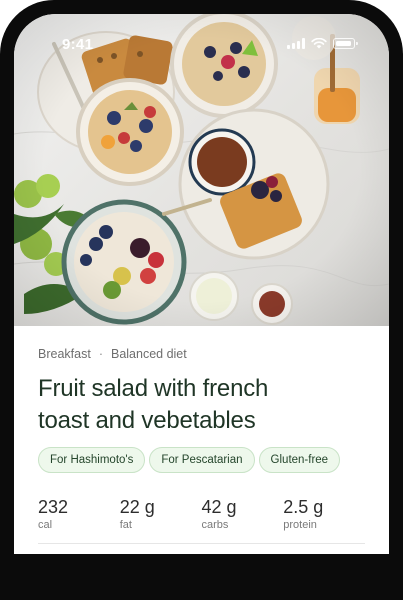 This screenshot has width=403, height=600. I want to click on stat-protein: 2.5 g protein, so click(324, 514).